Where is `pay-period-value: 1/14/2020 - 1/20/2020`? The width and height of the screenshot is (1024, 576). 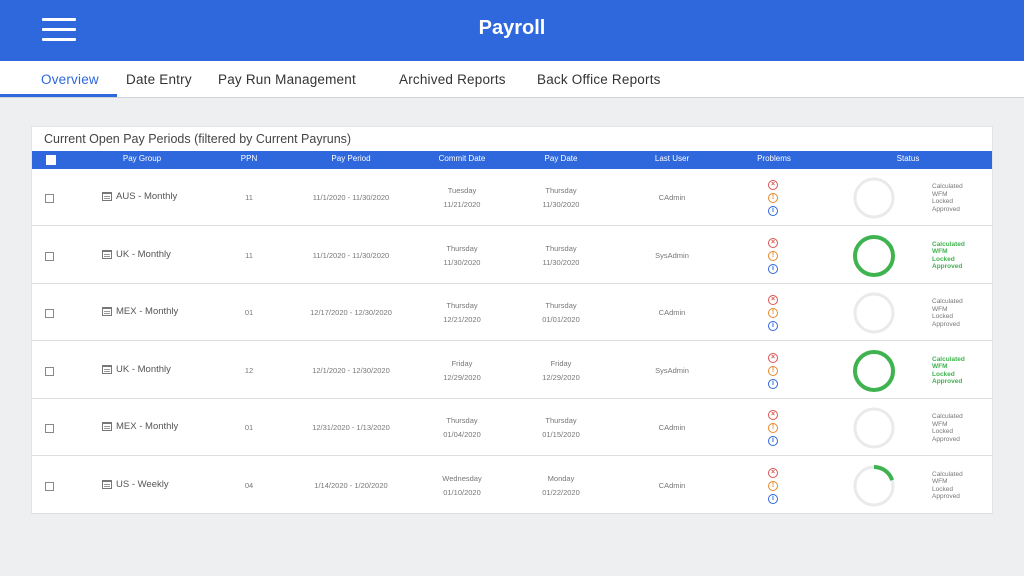 pay-period-value: 1/14/2020 - 1/20/2020 is located at coordinates (351, 485).